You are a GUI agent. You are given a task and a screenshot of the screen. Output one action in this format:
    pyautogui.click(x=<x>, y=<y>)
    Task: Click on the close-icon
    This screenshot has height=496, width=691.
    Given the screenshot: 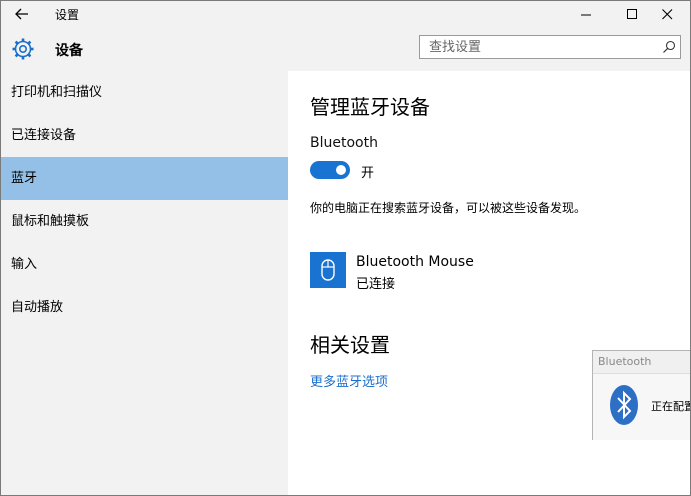 What is the action you would take?
    pyautogui.click(x=666, y=13)
    